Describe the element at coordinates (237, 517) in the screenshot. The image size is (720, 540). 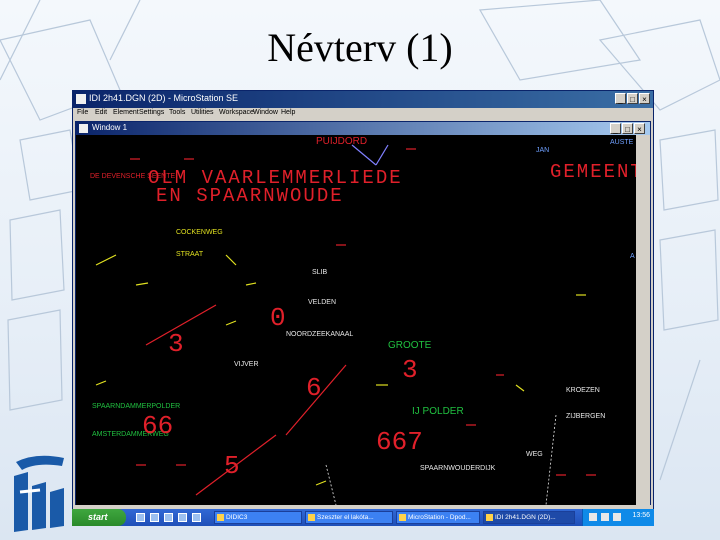
I see `task-label-1: DIDIC3` at that location.